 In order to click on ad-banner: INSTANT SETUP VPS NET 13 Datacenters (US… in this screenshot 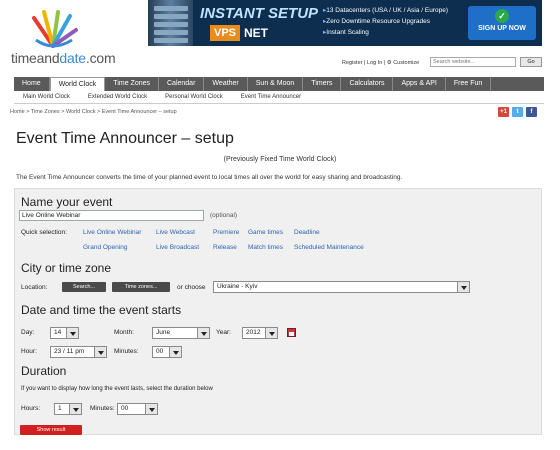, I will do `click(345, 23)`.